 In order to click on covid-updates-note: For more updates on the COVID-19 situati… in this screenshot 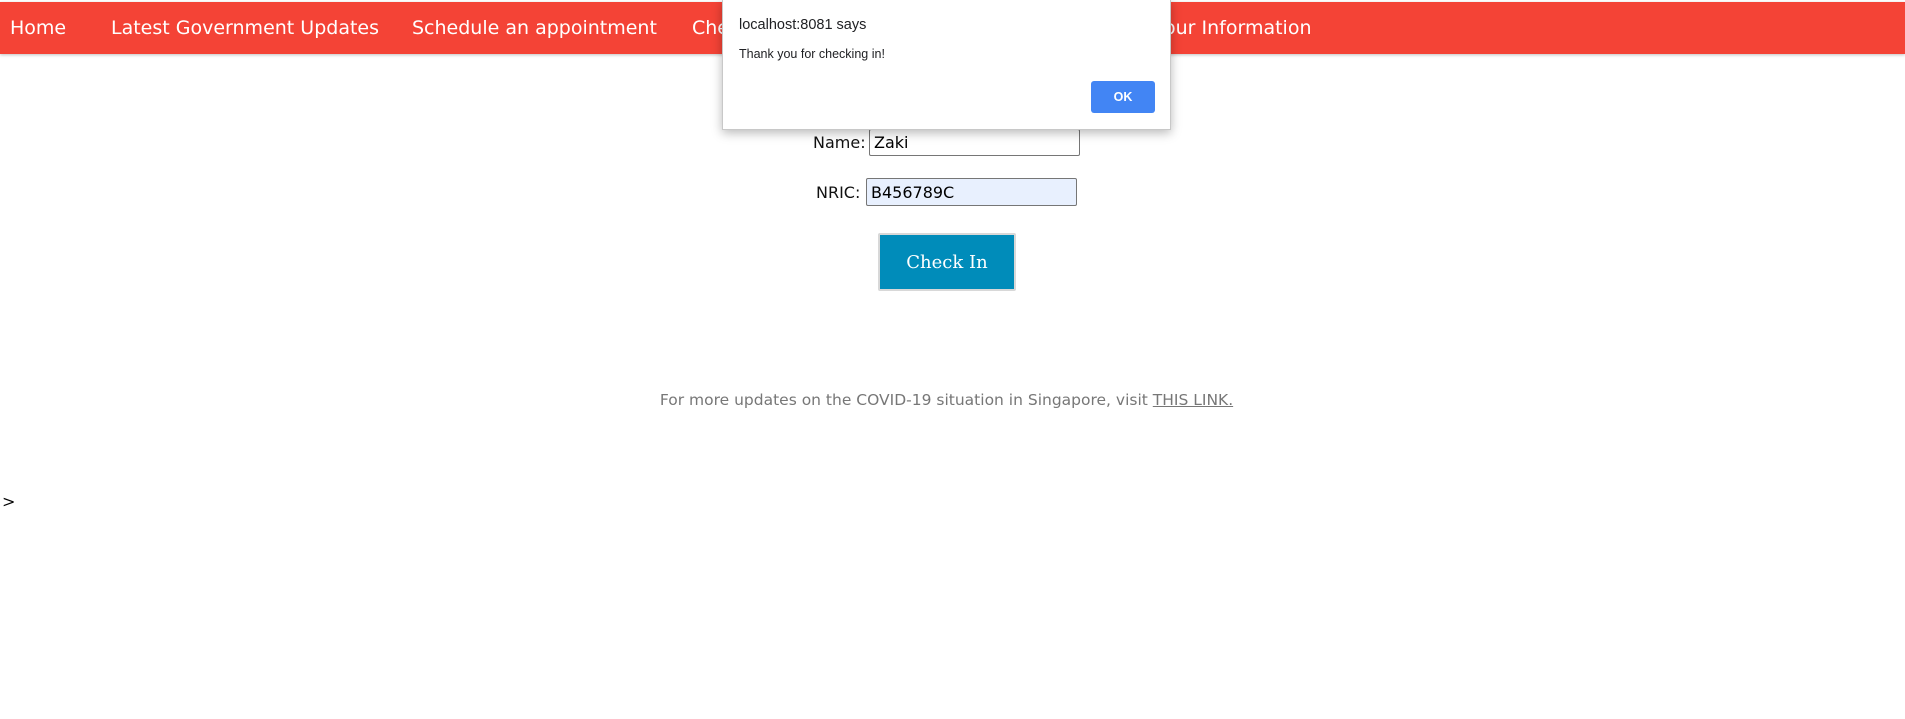, I will do `click(946, 400)`.